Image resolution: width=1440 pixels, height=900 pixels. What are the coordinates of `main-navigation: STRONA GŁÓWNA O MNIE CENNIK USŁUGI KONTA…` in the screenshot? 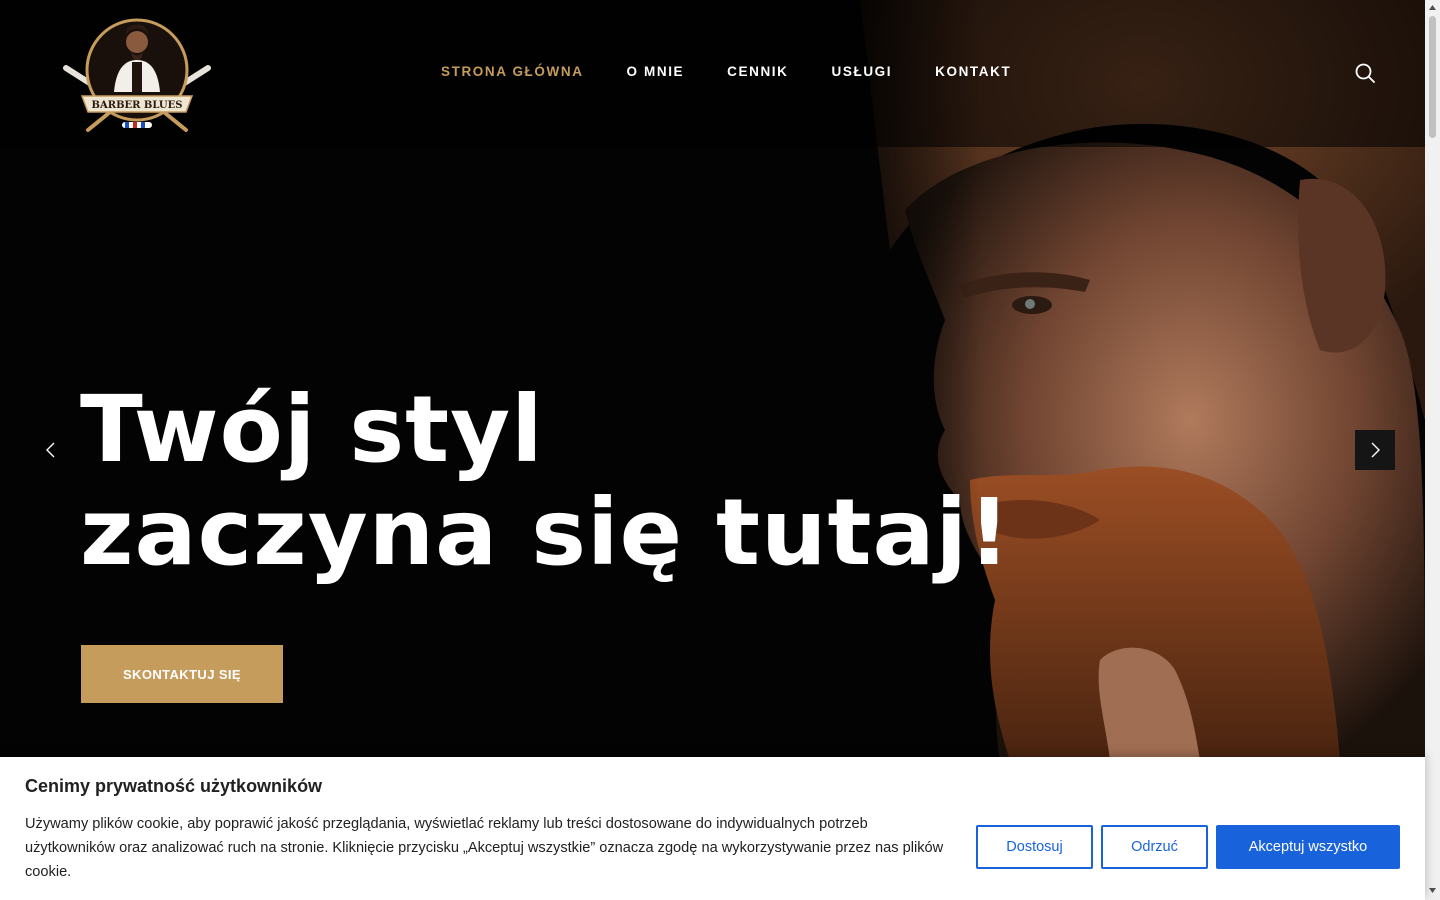 It's located at (747, 71).